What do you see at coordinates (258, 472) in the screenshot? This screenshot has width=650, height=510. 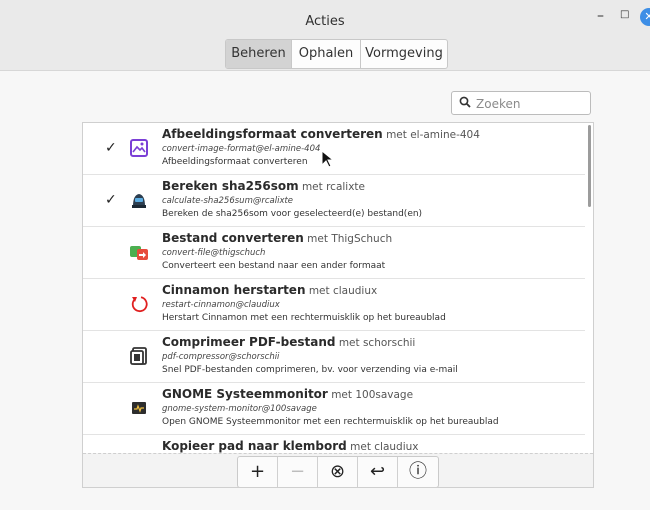 I see `add-button: +` at bounding box center [258, 472].